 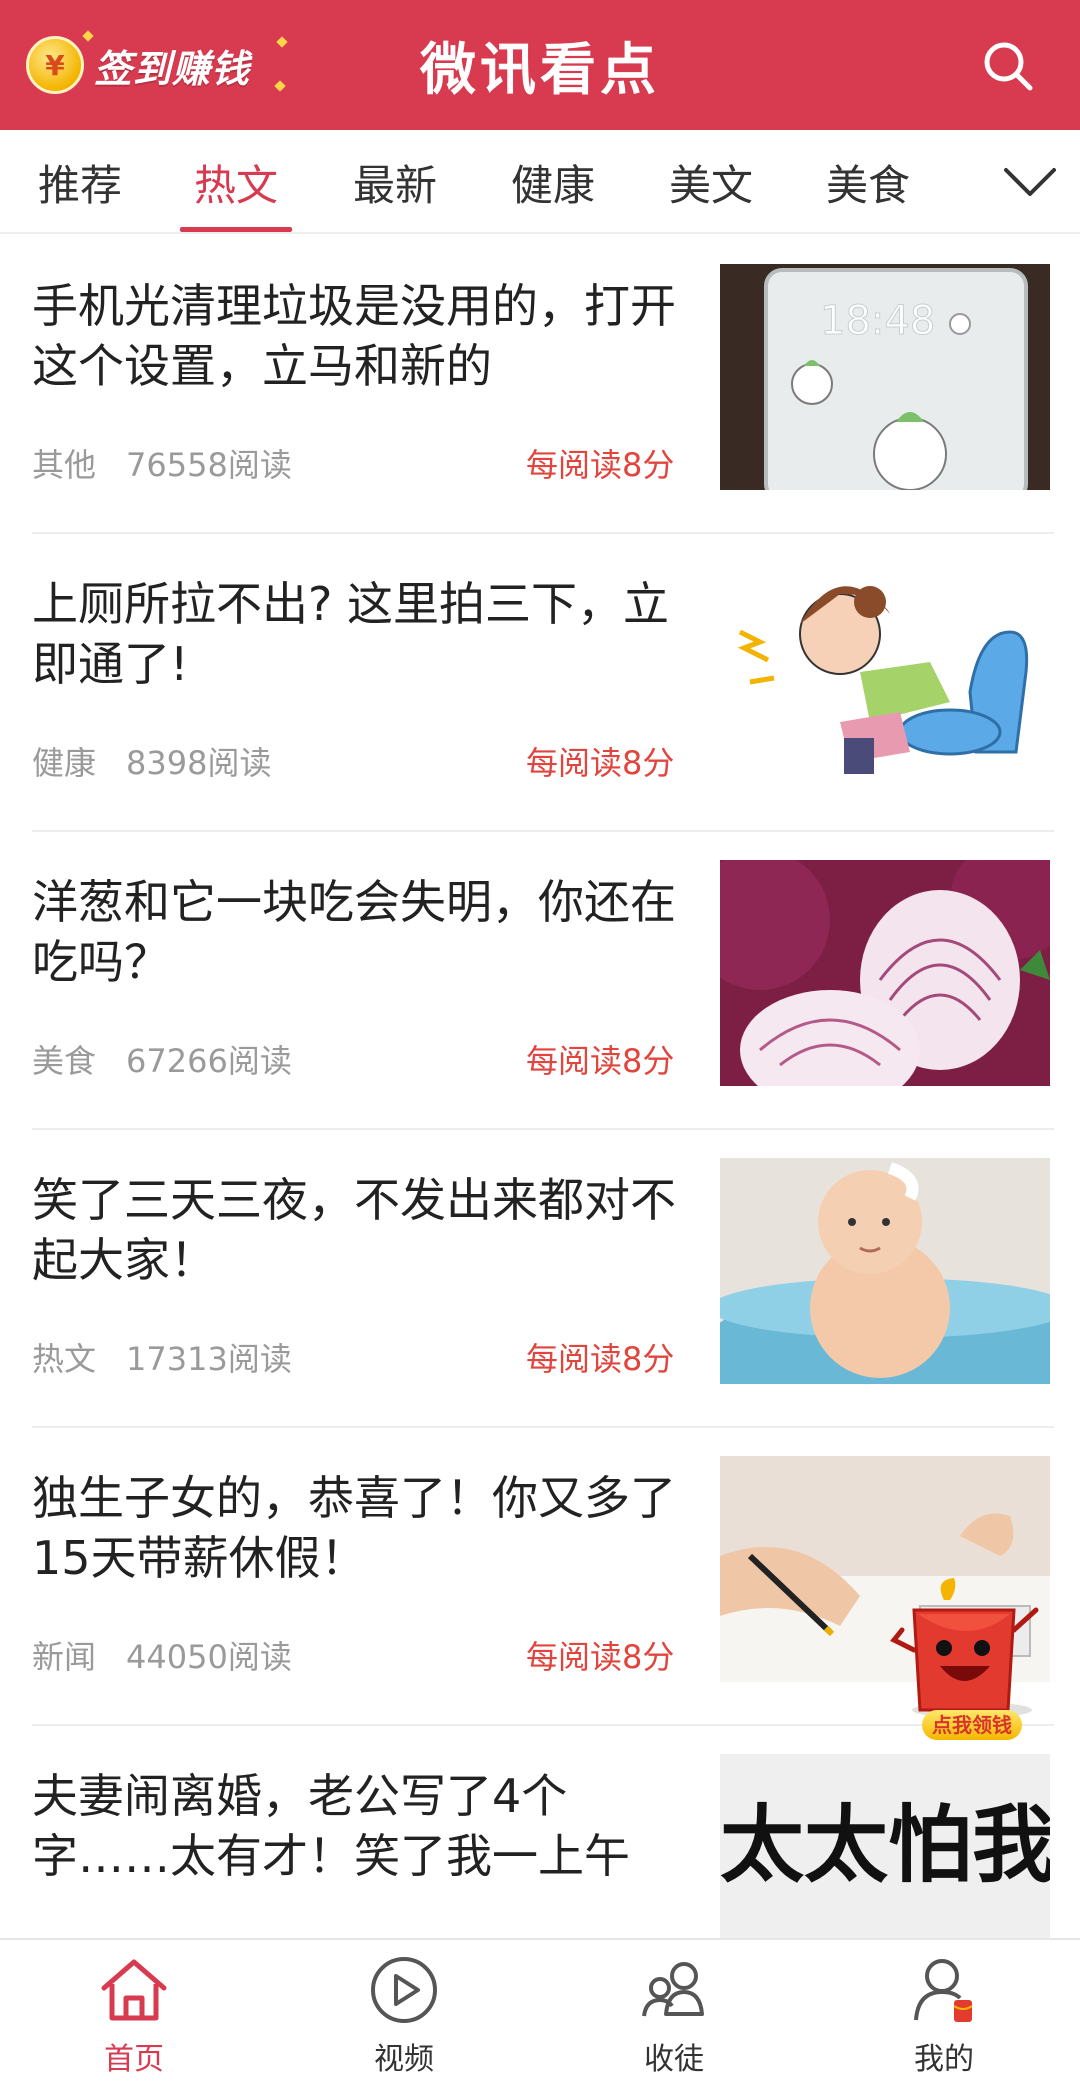 I want to click on svg-text: 18:48, so click(x=877, y=321).